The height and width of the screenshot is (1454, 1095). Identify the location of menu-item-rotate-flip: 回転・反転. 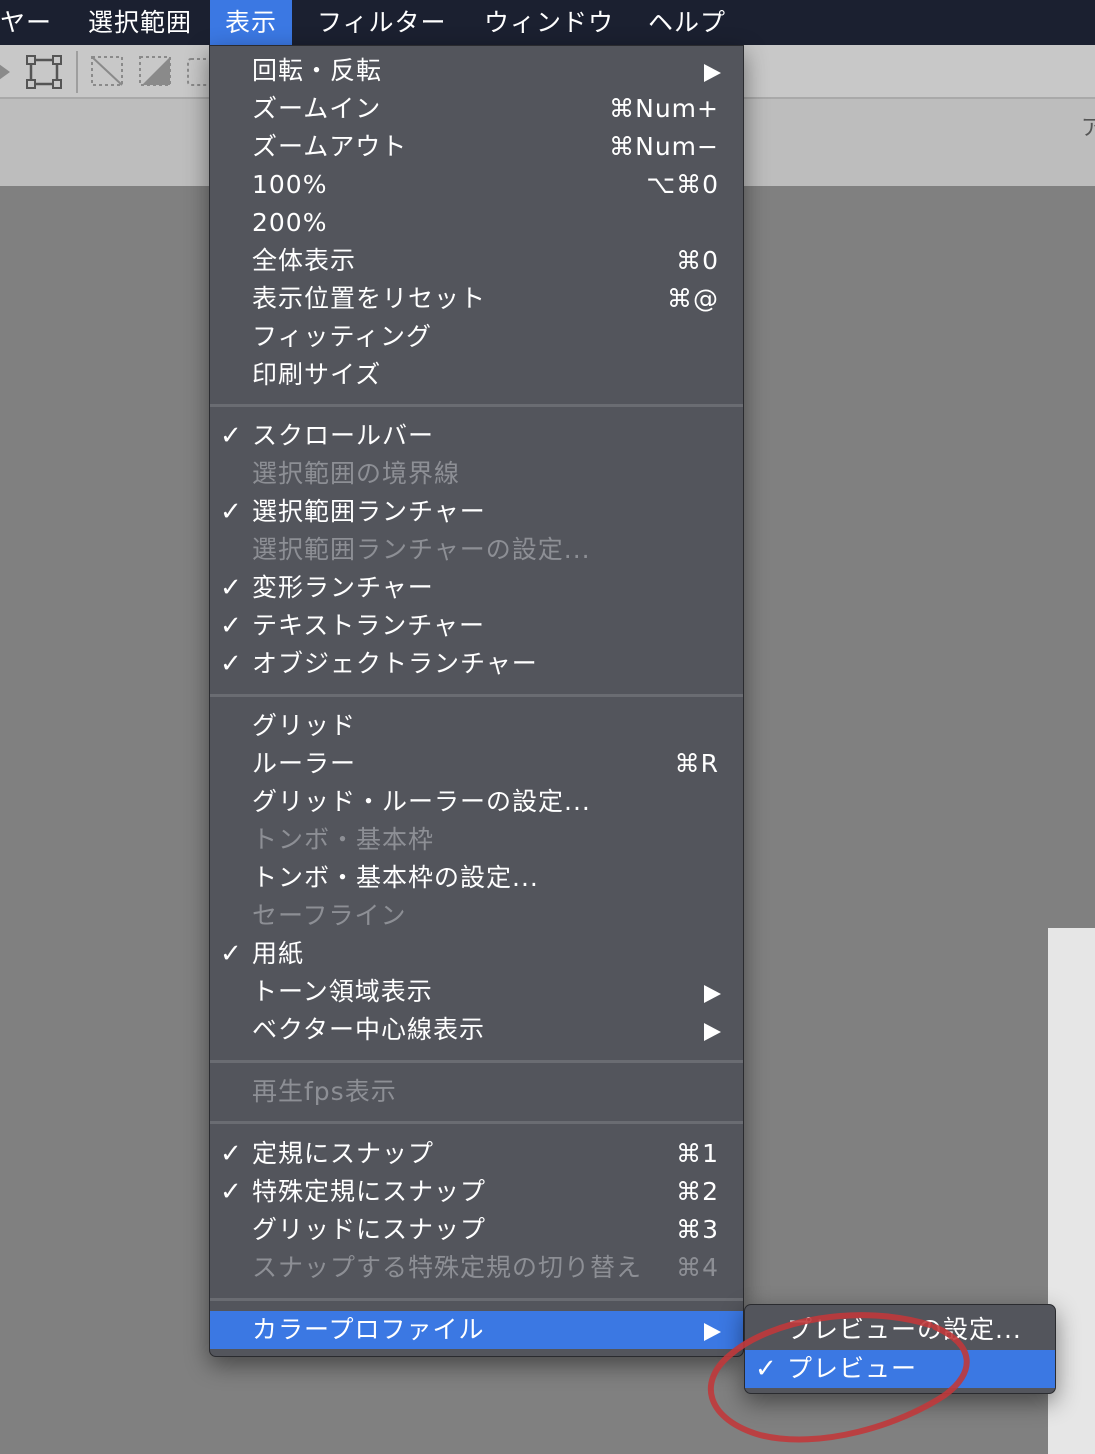
(476, 71).